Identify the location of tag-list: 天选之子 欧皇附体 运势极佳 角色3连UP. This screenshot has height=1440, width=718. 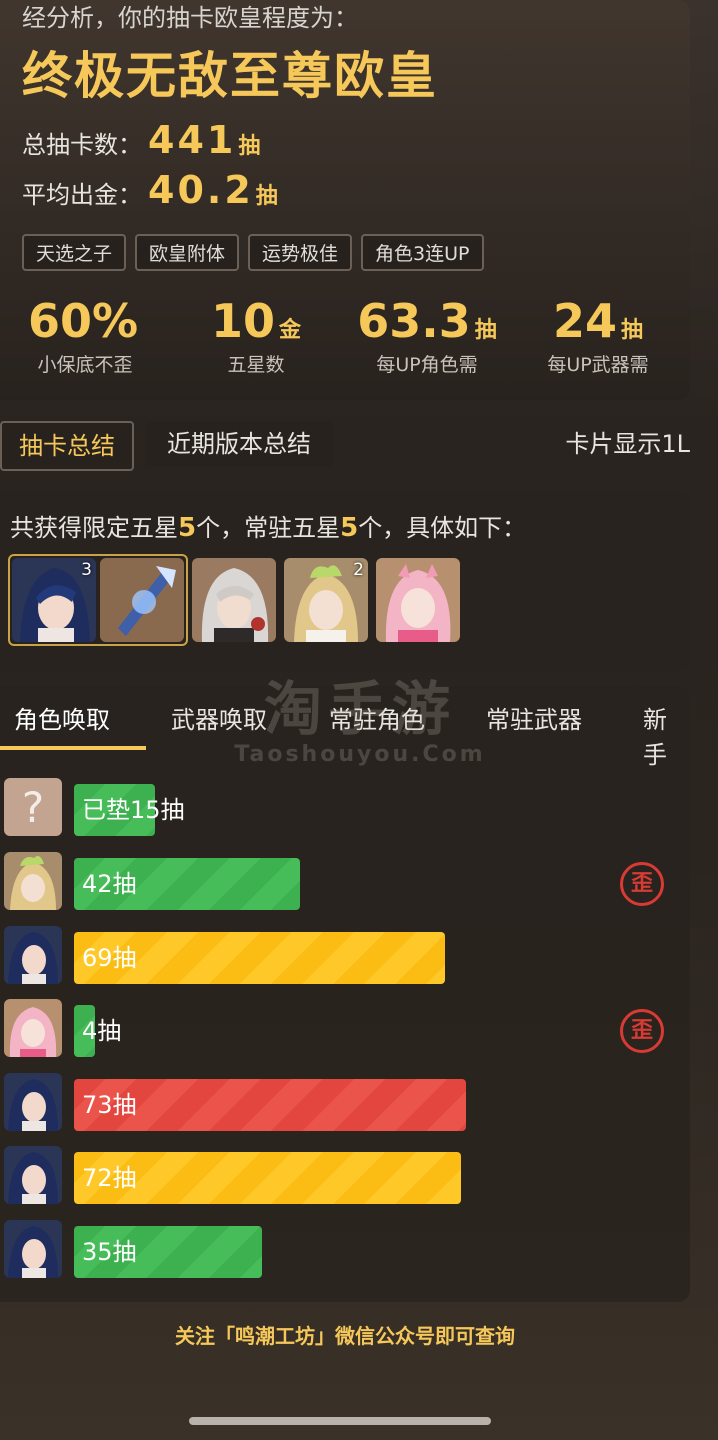
(253, 252).